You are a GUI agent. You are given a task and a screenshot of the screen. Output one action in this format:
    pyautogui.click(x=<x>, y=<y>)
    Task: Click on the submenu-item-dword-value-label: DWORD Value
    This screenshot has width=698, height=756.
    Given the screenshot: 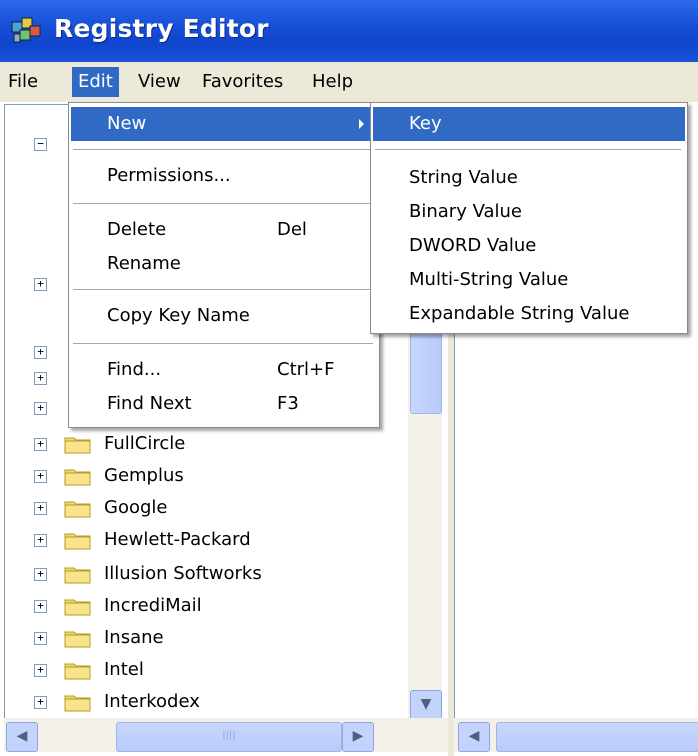 What is the action you would take?
    pyautogui.click(x=473, y=245)
    